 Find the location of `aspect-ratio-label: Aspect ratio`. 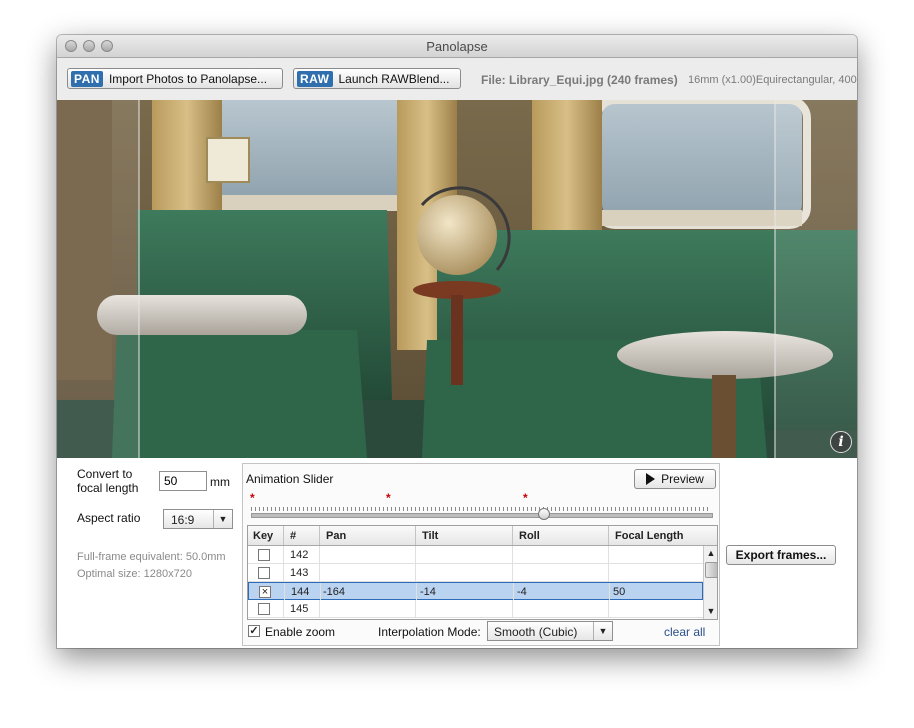

aspect-ratio-label: Aspect ratio is located at coordinates (109, 518).